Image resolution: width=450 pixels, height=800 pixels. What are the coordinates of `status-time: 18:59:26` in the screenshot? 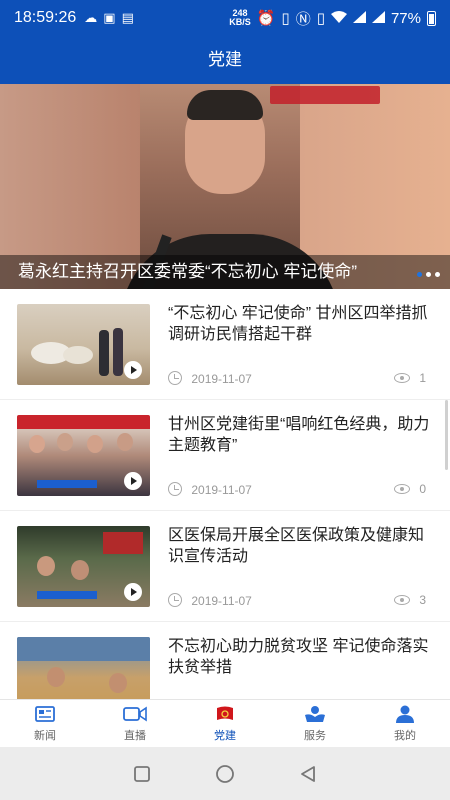 It's located at (45, 17).